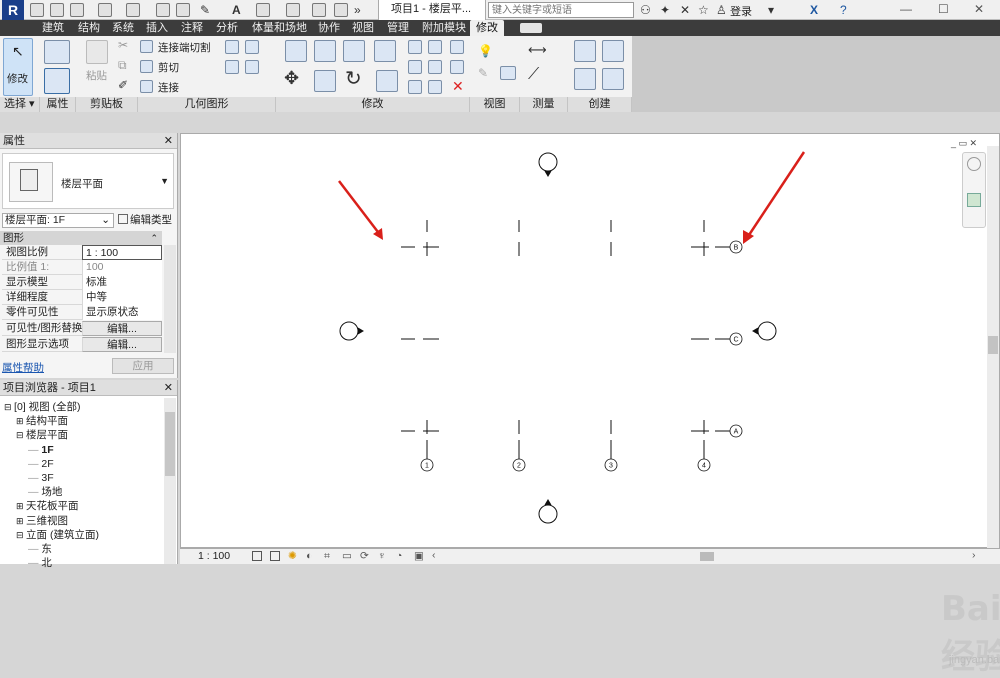 This screenshot has height=678, width=1000. What do you see at coordinates (41, 464) in the screenshot?
I see `browser-item: — 2F` at bounding box center [41, 464].